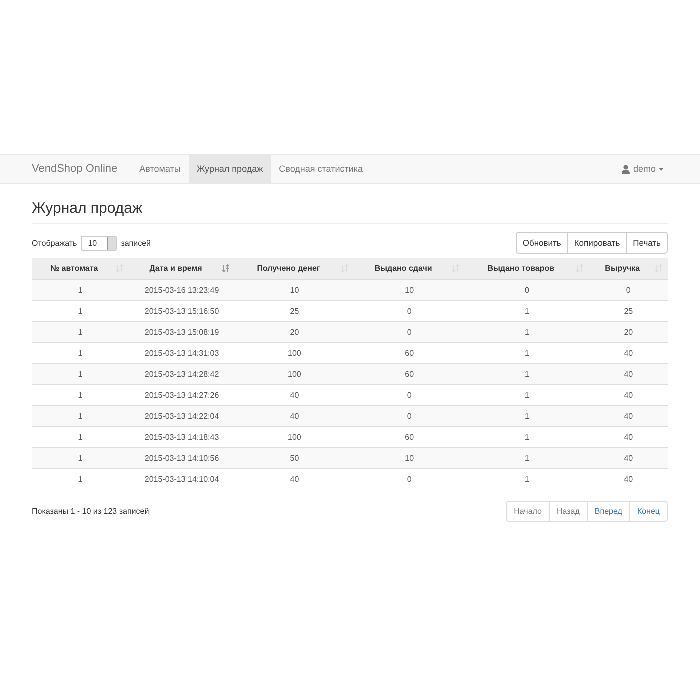  What do you see at coordinates (410, 374) in the screenshot?
I see `table-cell: 60` at bounding box center [410, 374].